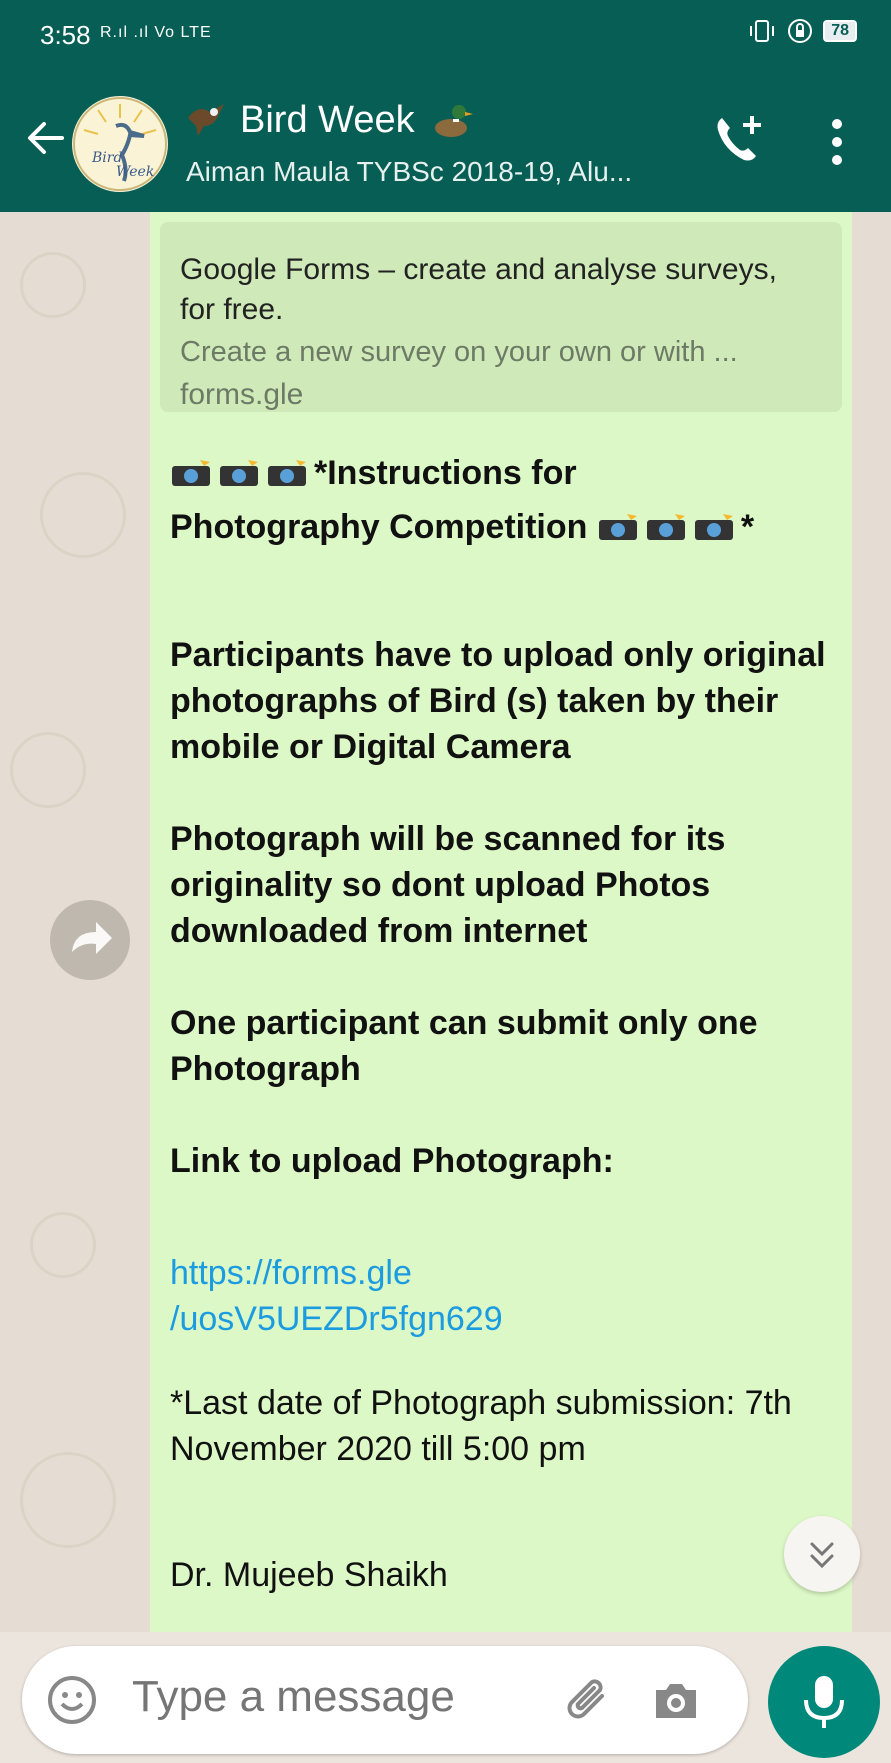 This screenshot has height=1763, width=891. I want to click on back-arrow-icon, so click(46, 138).